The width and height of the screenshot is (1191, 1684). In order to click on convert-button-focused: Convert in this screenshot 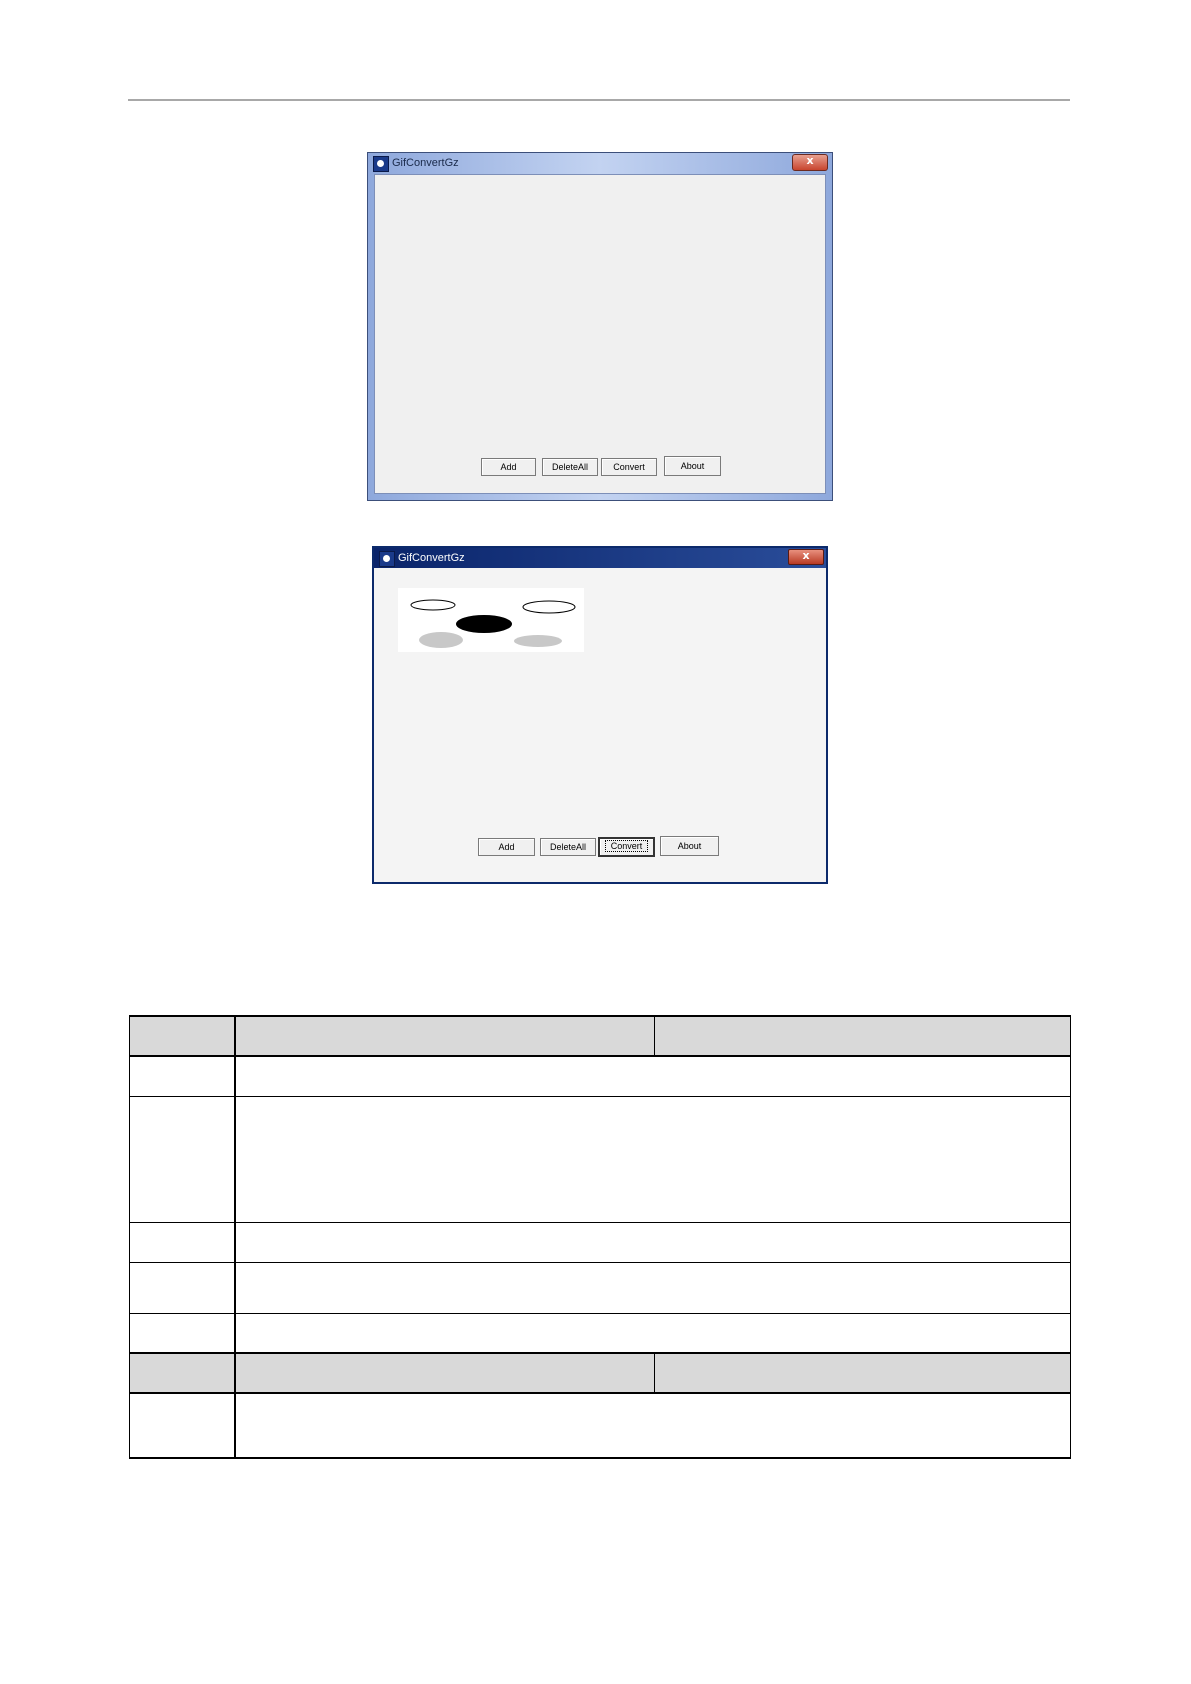, I will do `click(626, 847)`.